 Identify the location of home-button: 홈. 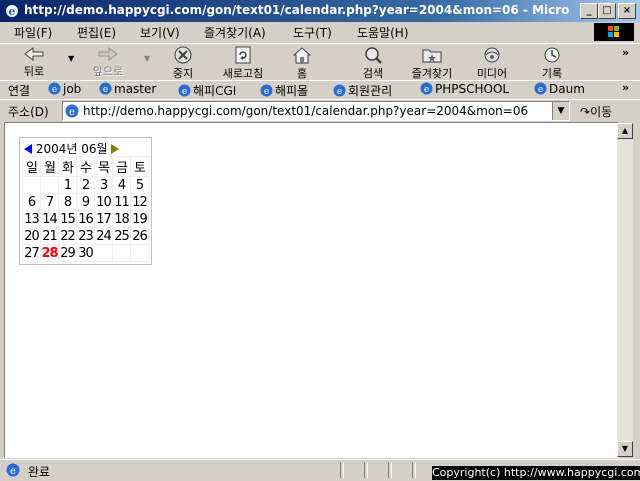
(302, 63).